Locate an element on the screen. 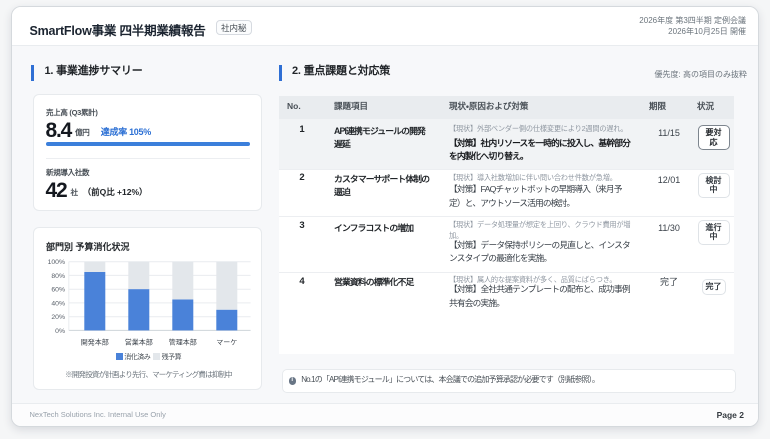 This screenshot has width=770, height=439. svg-text: 管理本部 is located at coordinates (183, 341).